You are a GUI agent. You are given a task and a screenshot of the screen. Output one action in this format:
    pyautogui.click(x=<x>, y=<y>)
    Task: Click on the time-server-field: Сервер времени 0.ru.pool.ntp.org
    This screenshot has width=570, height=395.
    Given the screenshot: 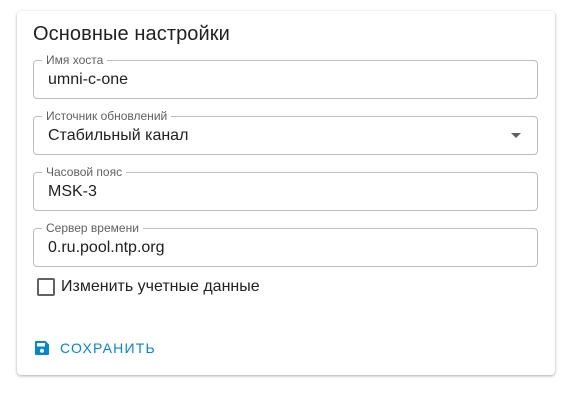 What is the action you would take?
    pyautogui.click(x=285, y=244)
    